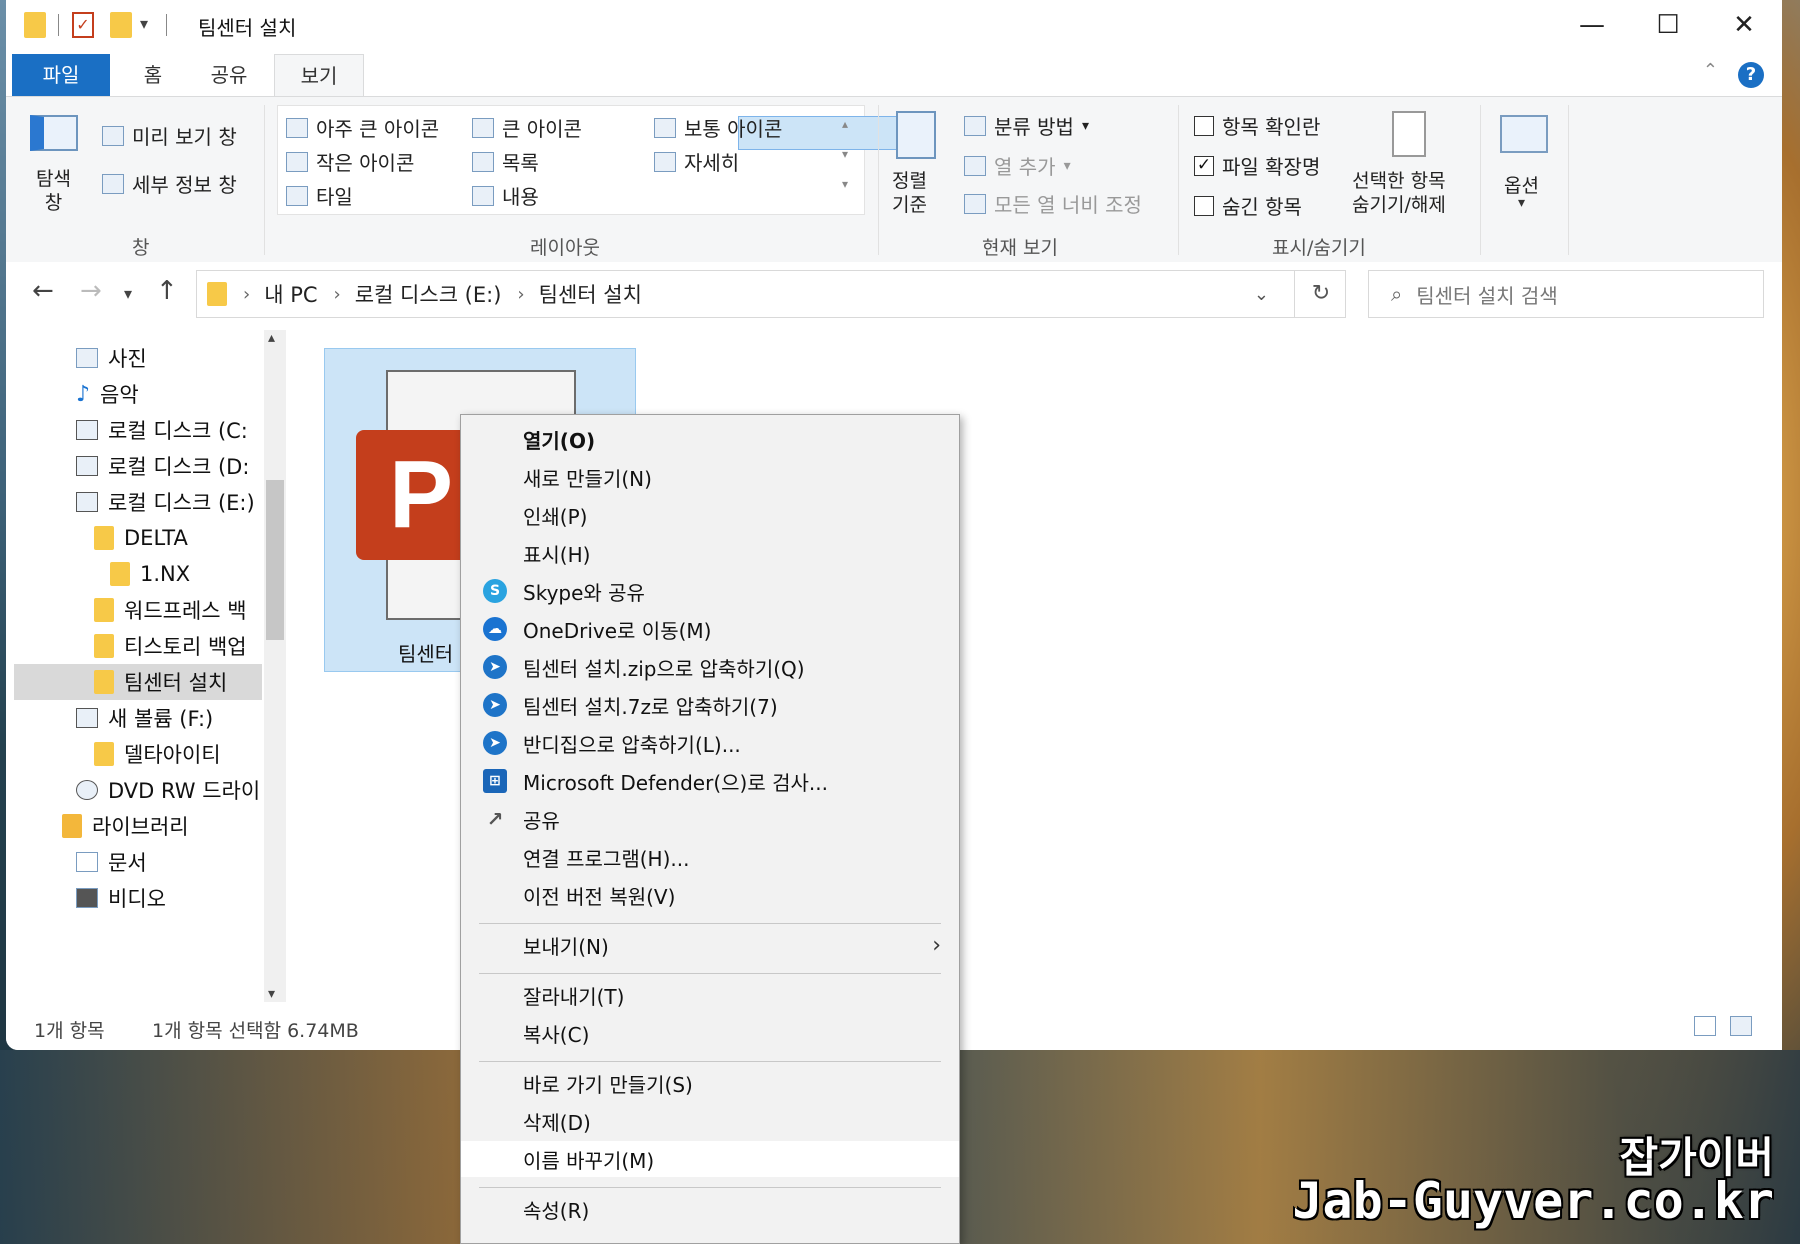 The height and width of the screenshot is (1244, 1800). Describe the element at coordinates (718, 127) in the screenshot. I see `layout-medium-icons: 보통 아이콘` at that location.